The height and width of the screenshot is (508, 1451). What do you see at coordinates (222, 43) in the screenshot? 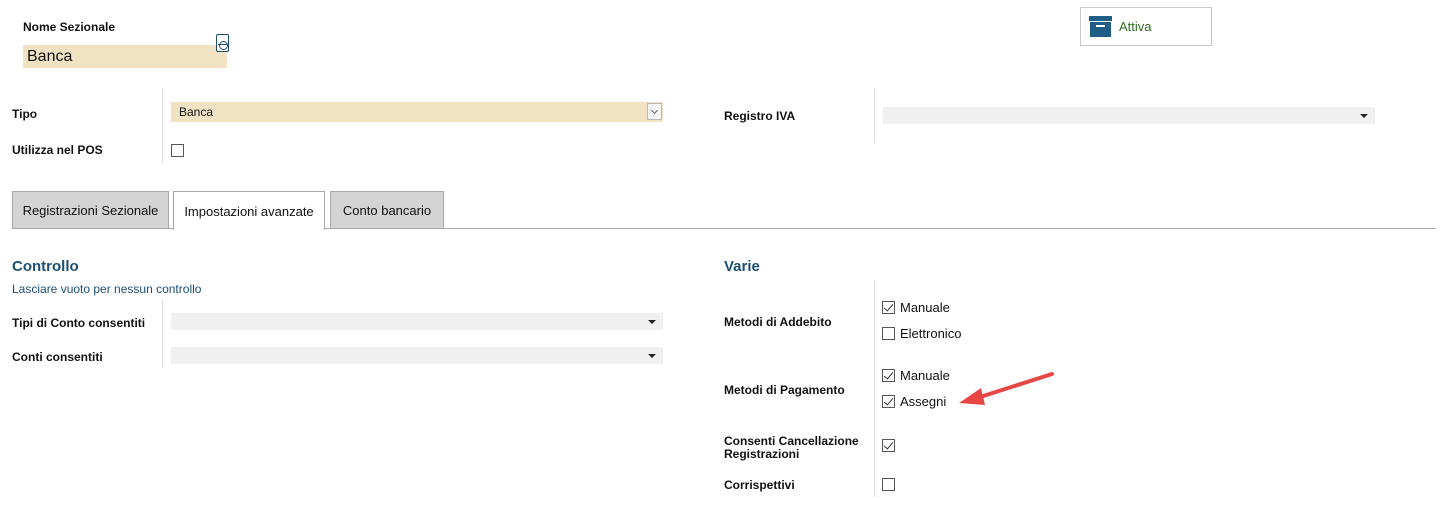
I see `language-icon` at bounding box center [222, 43].